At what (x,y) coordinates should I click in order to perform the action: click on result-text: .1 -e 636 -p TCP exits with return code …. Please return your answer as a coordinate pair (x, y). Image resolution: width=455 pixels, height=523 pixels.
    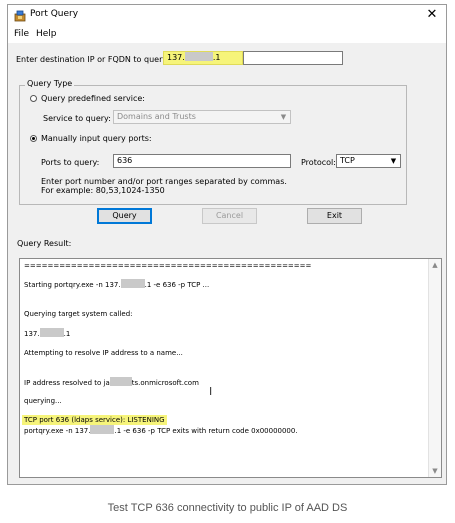
    Looking at the image, I should click on (206, 431).